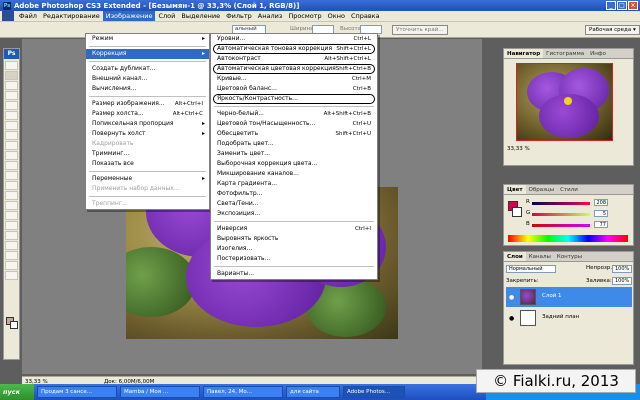 The width and height of the screenshot is (640, 400). Describe the element at coordinates (294, 39) in the screenshot. I see `adjustments-item: Уровни... Ctrl+L` at that location.